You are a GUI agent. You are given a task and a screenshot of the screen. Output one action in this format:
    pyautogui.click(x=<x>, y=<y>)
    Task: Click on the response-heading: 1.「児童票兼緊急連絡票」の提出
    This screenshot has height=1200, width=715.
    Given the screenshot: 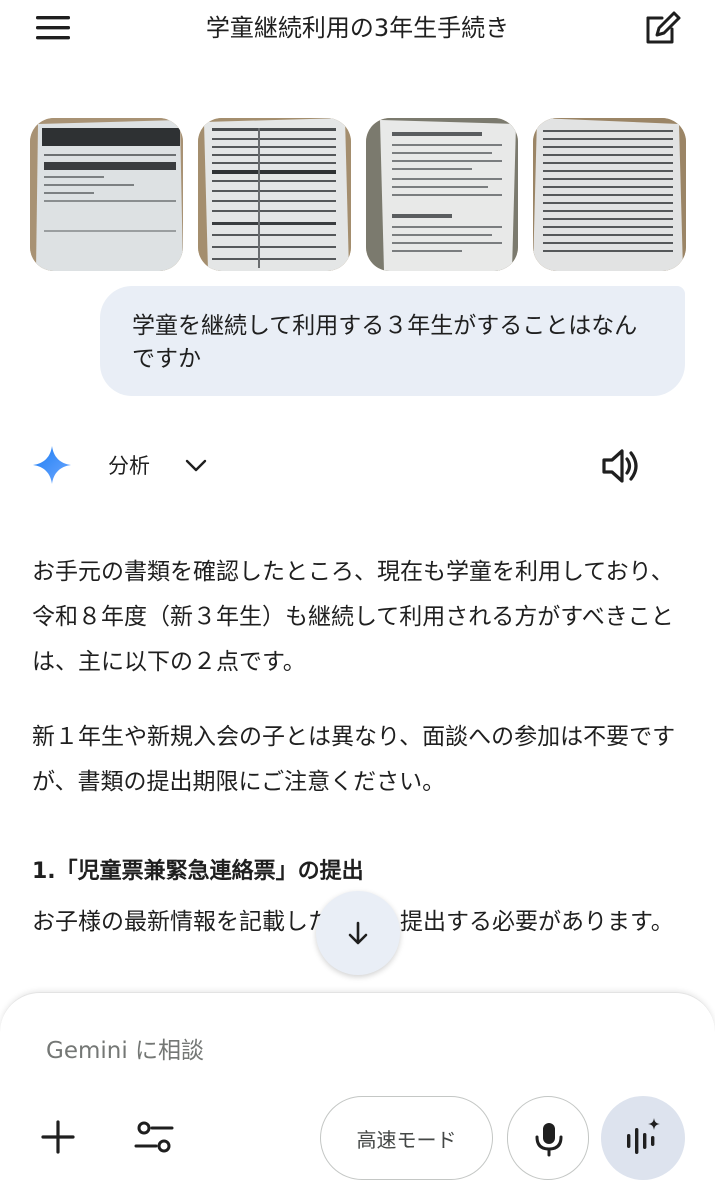 What is the action you would take?
    pyautogui.click(x=198, y=871)
    